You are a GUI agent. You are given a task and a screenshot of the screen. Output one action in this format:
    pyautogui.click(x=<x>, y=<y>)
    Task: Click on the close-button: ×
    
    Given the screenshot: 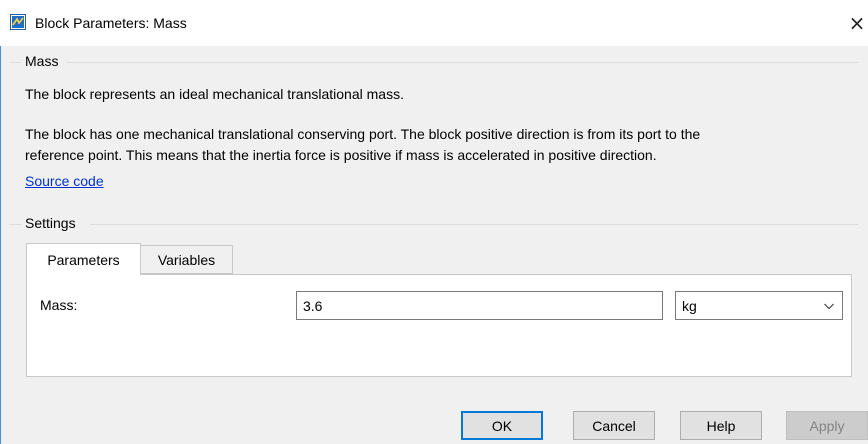 What is the action you would take?
    pyautogui.click(x=857, y=23)
    